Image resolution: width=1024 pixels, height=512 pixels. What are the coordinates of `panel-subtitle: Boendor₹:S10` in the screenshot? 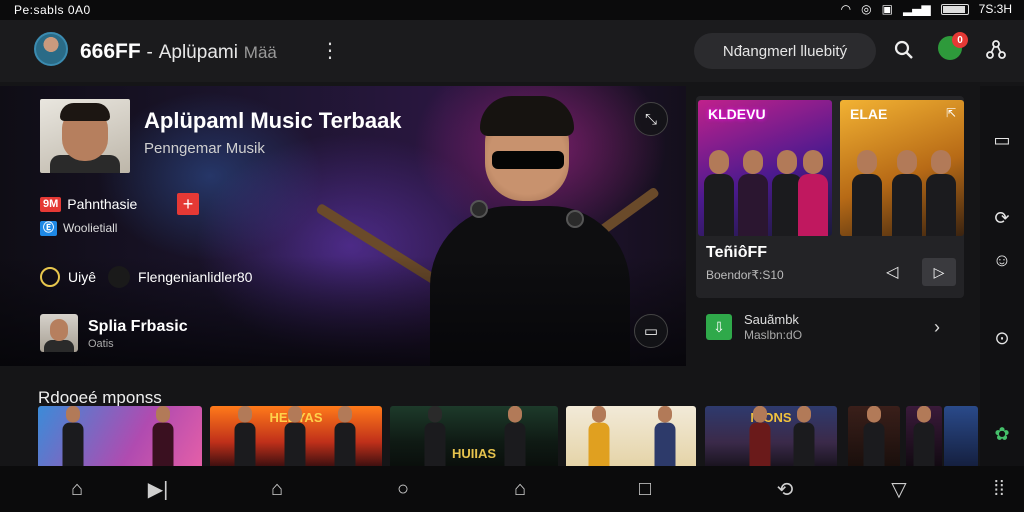 It's located at (745, 275).